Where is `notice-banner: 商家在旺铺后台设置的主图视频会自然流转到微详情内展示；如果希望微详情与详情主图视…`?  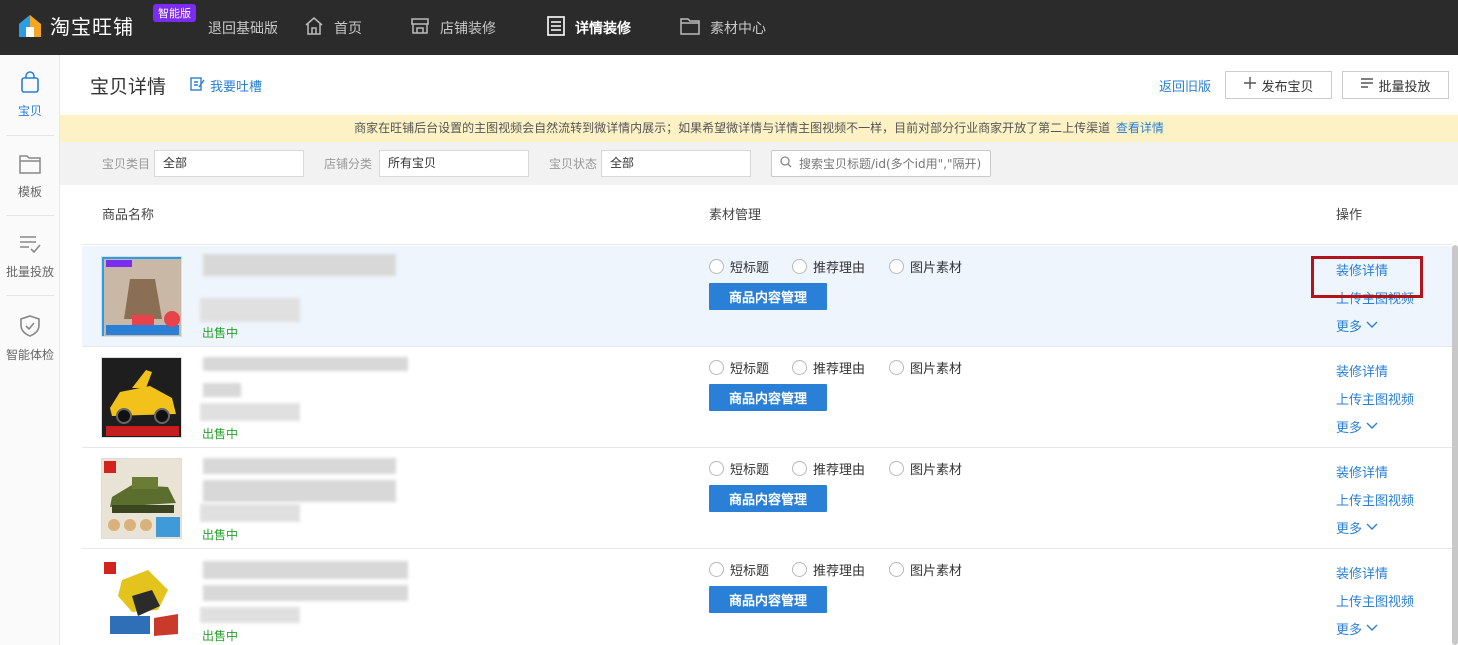
notice-banner: 商家在旺铺后台设置的主图视频会自然流转到微详情内展示；如果希望微详情与详情主图视… is located at coordinates (759, 128).